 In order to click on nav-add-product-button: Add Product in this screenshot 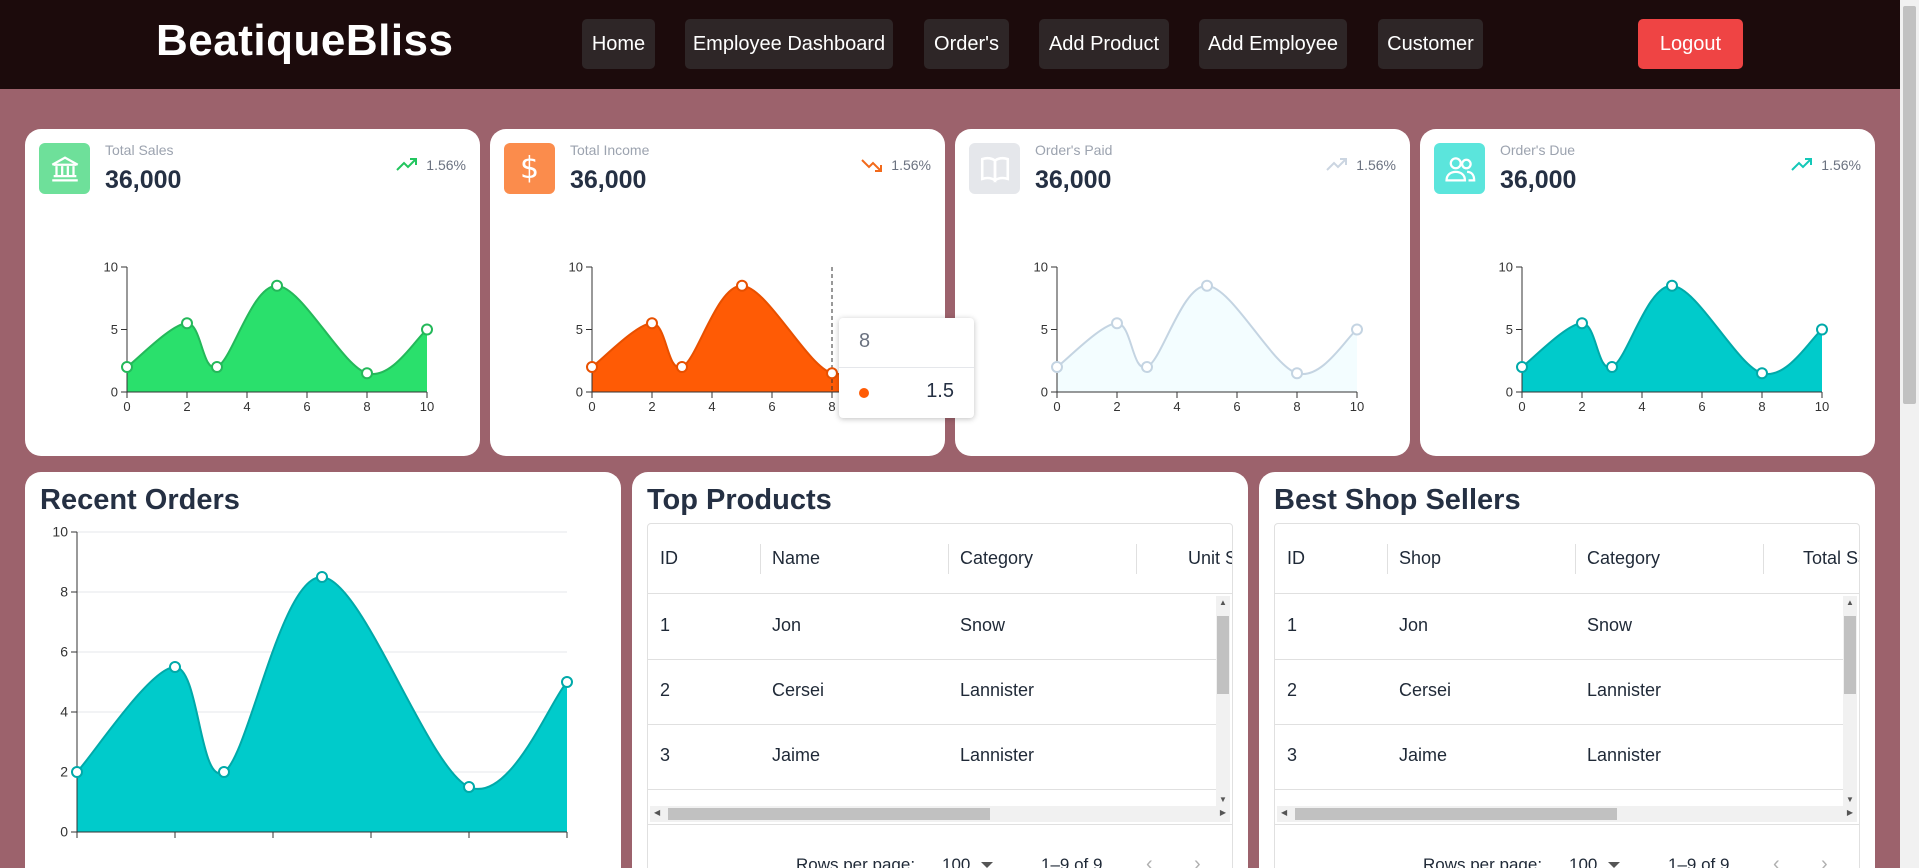, I will do `click(1104, 44)`.